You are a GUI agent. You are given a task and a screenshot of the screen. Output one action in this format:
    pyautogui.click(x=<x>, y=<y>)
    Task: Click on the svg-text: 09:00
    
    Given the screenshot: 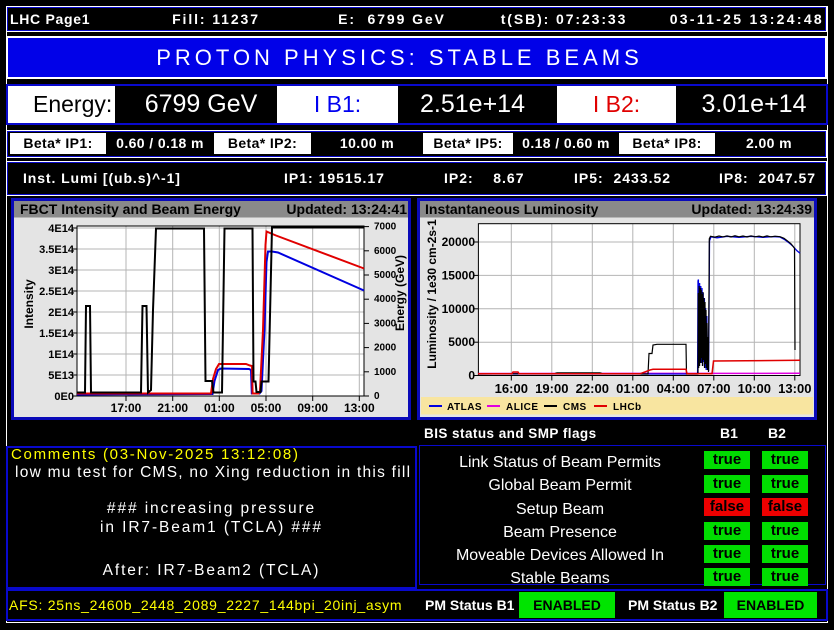 What is the action you would take?
    pyautogui.click(x=312, y=408)
    